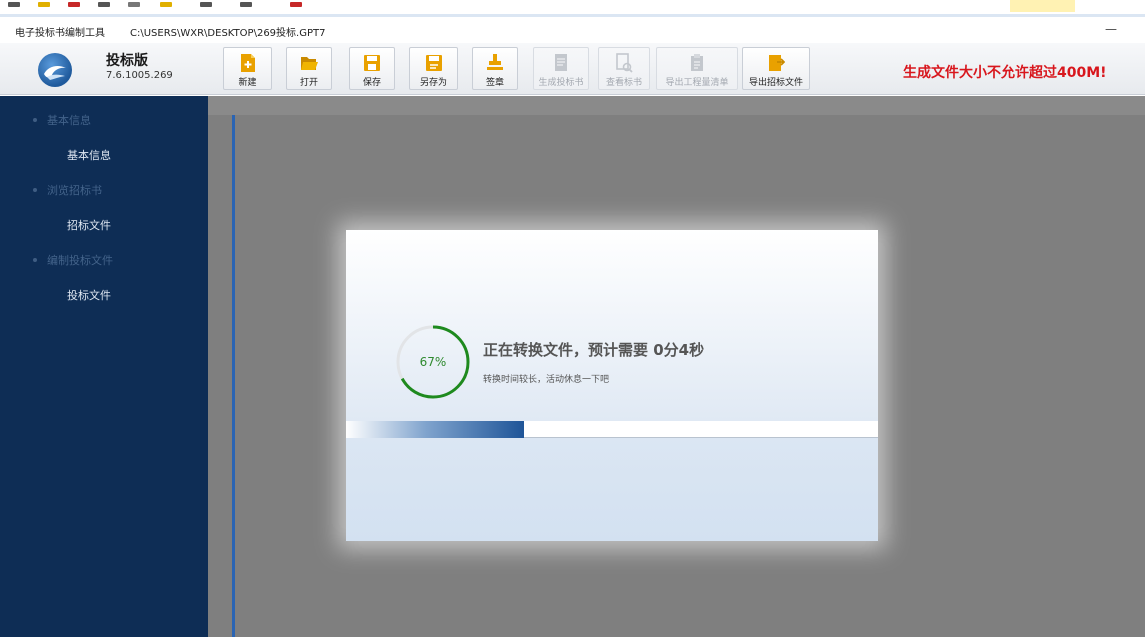 This screenshot has height=637, width=1145. Describe the element at coordinates (139, 75) in the screenshot. I see `product-version: 7.6.1005.269` at that location.